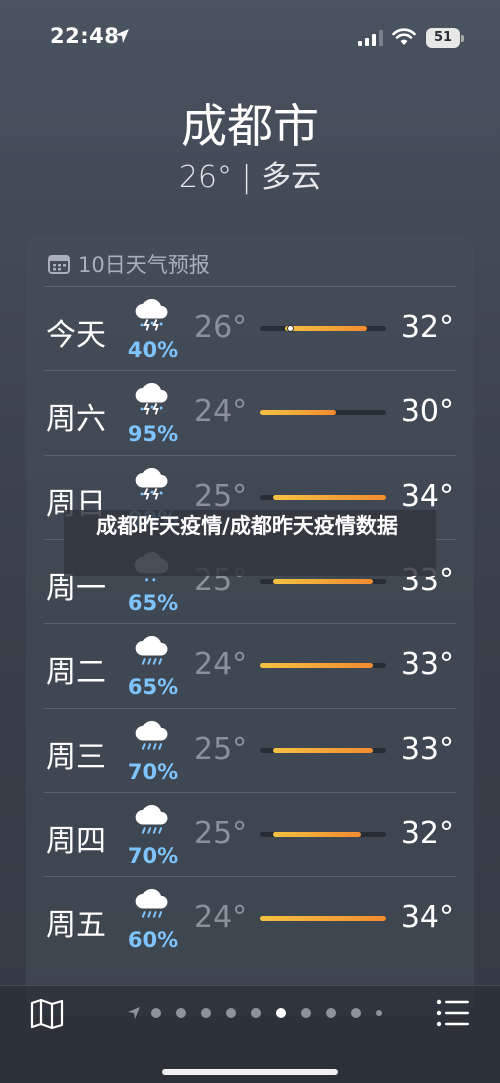 The image size is (500, 1083). Describe the element at coordinates (153, 350) in the screenshot. I see `precip-chance: 40%` at that location.